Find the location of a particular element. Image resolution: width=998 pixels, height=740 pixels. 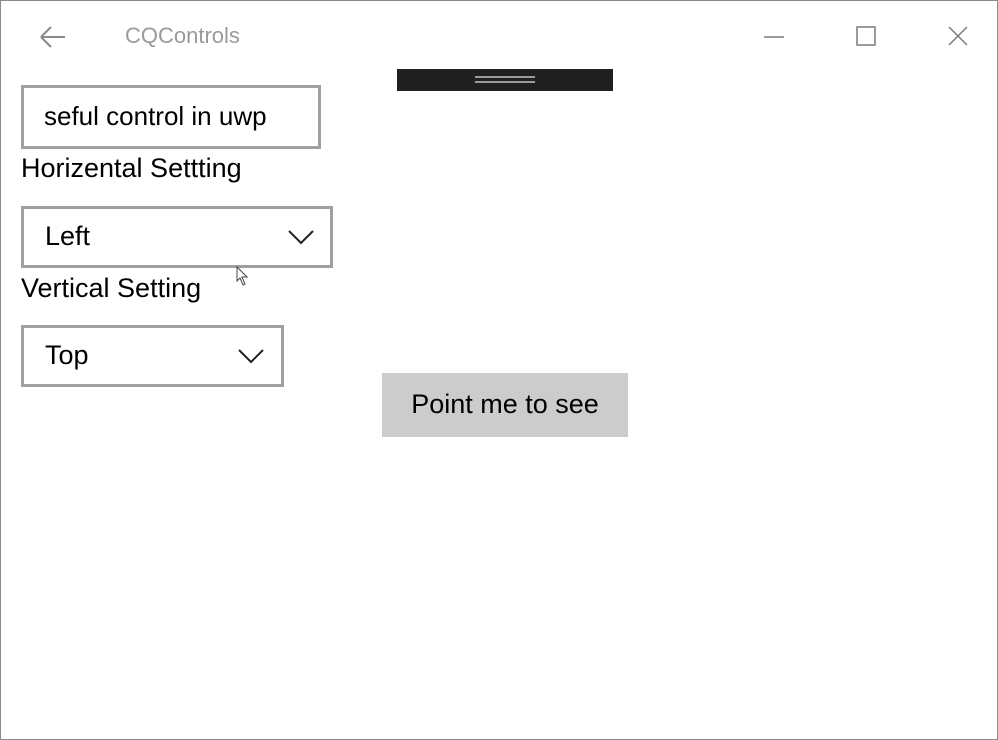

arrow-left-icon is located at coordinates (52, 37).